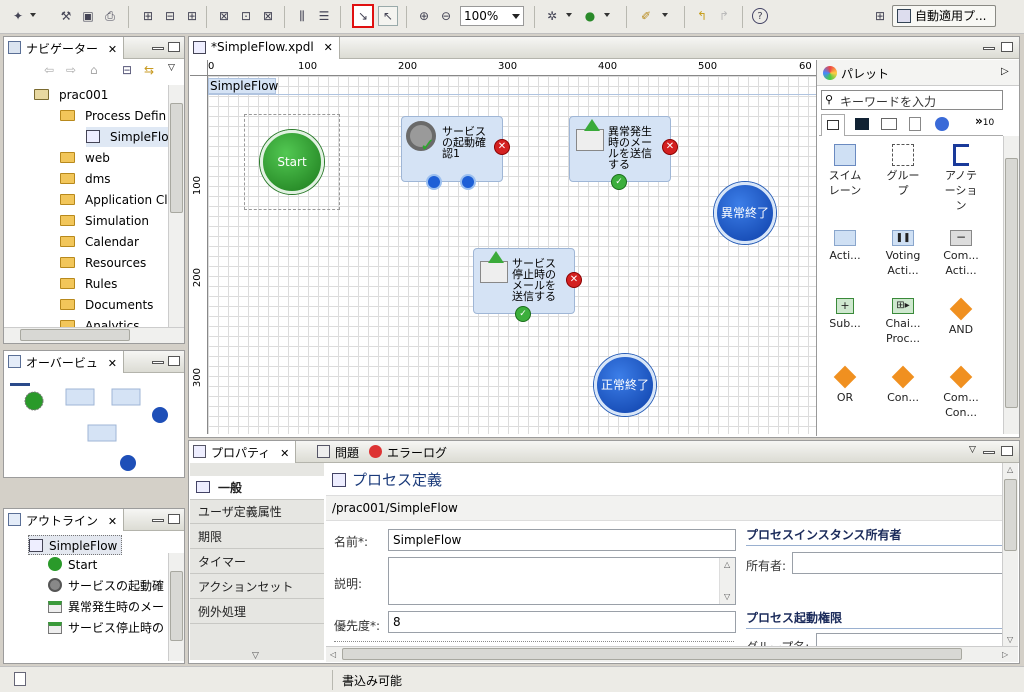 The image size is (1024, 692). I want to click on match-height-icon: ☰, so click(324, 16).